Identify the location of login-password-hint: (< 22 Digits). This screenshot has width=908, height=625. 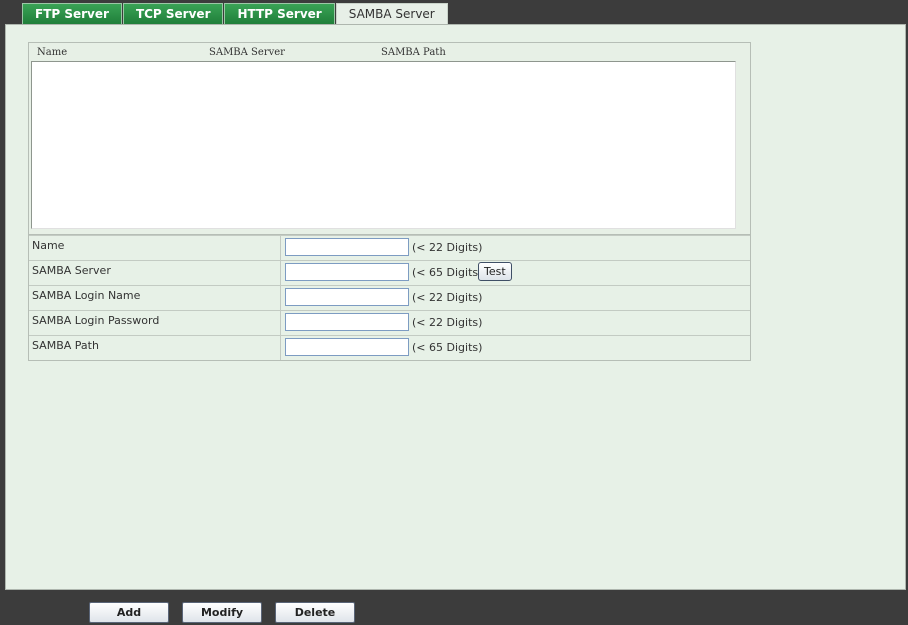
(447, 322).